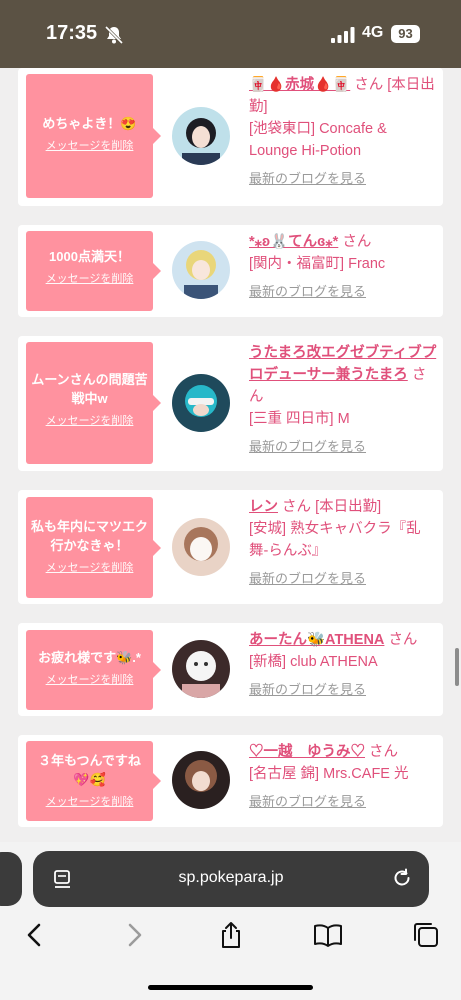  I want to click on home-indicator, so click(230, 987).